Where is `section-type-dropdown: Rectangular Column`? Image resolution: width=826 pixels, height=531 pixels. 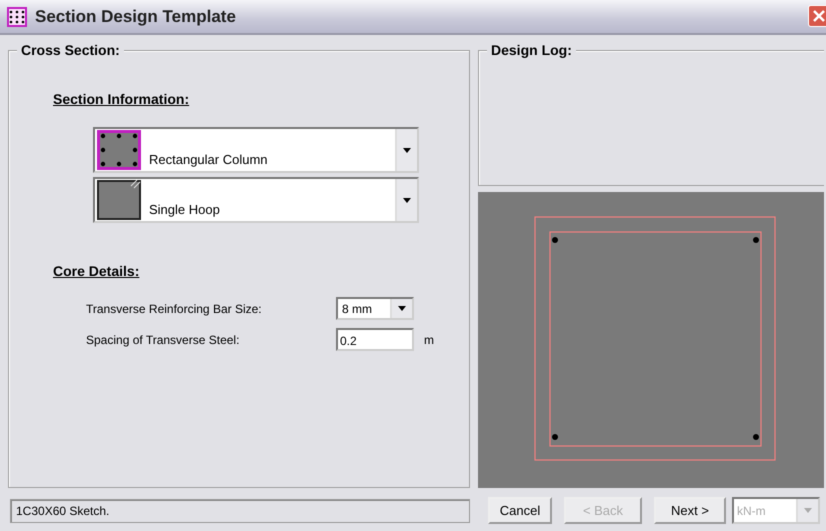 section-type-dropdown: Rectangular Column is located at coordinates (256, 150).